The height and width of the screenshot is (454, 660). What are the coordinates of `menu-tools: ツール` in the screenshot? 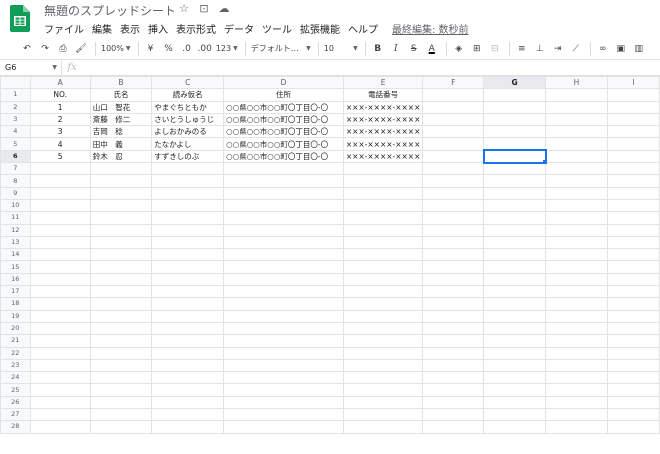 It's located at (277, 28).